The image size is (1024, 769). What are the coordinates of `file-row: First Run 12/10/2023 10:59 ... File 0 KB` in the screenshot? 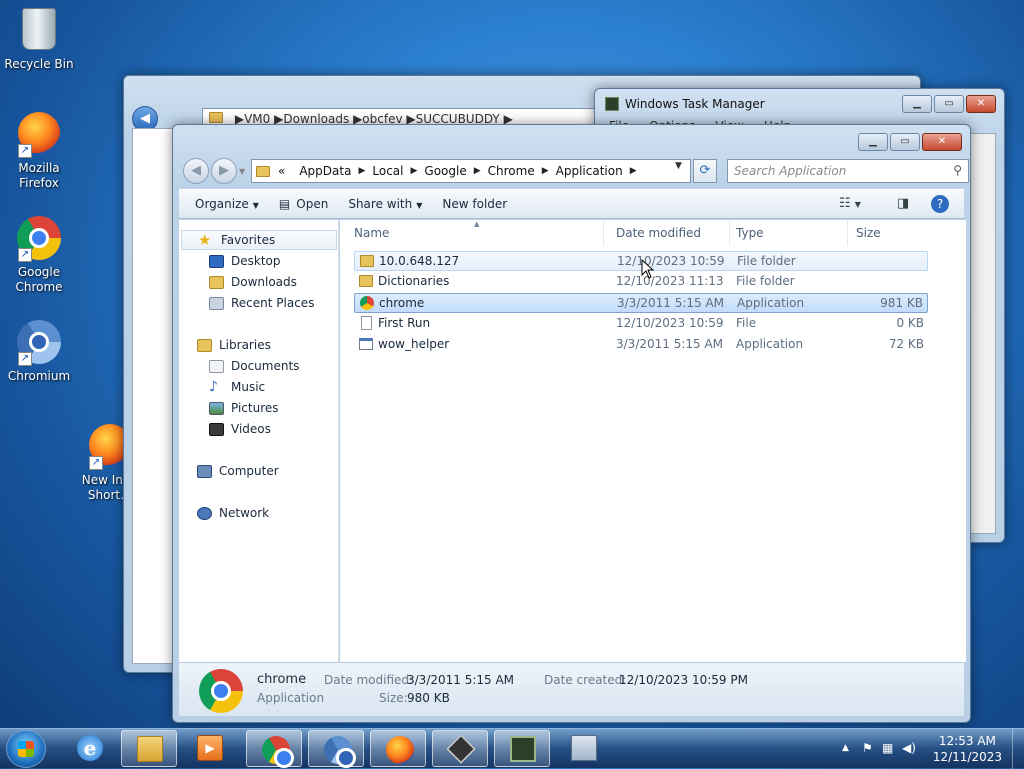 It's located at (641, 324).